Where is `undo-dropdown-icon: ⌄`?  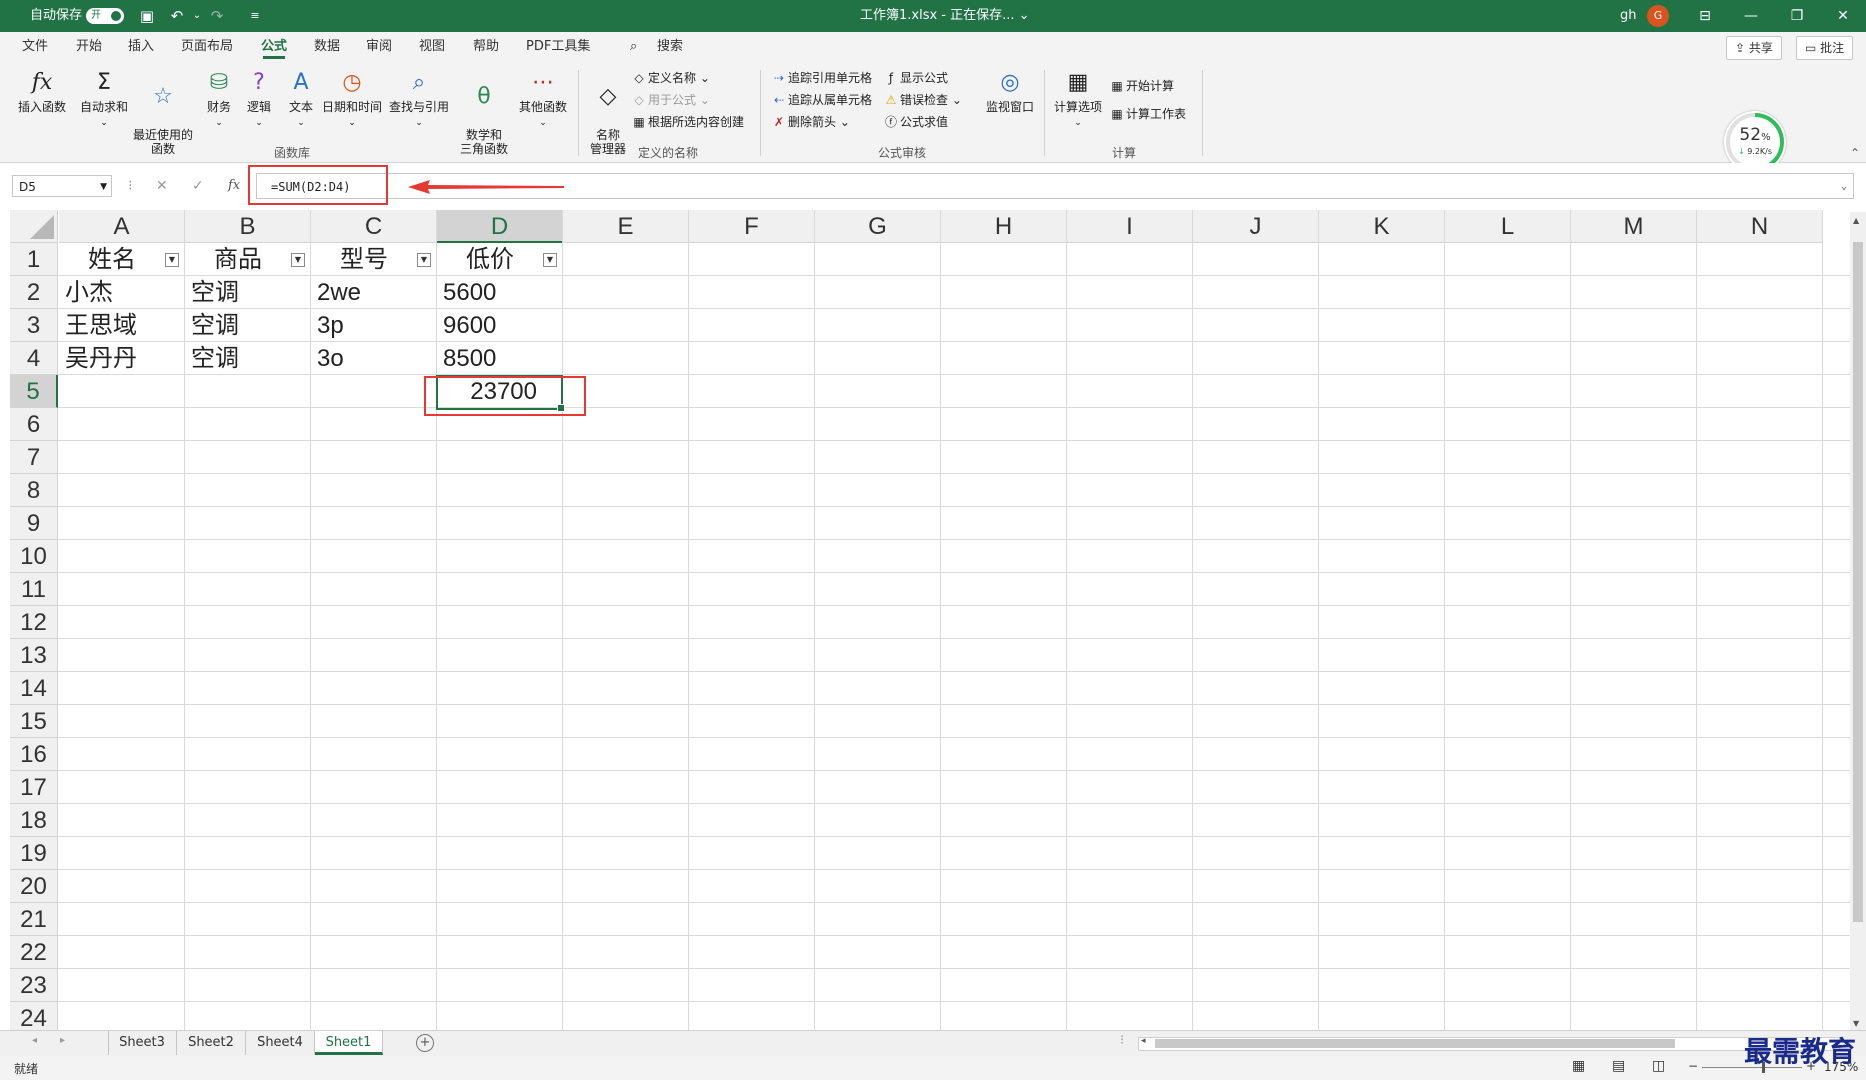
undo-dropdown-icon: ⌄ is located at coordinates (197, 16).